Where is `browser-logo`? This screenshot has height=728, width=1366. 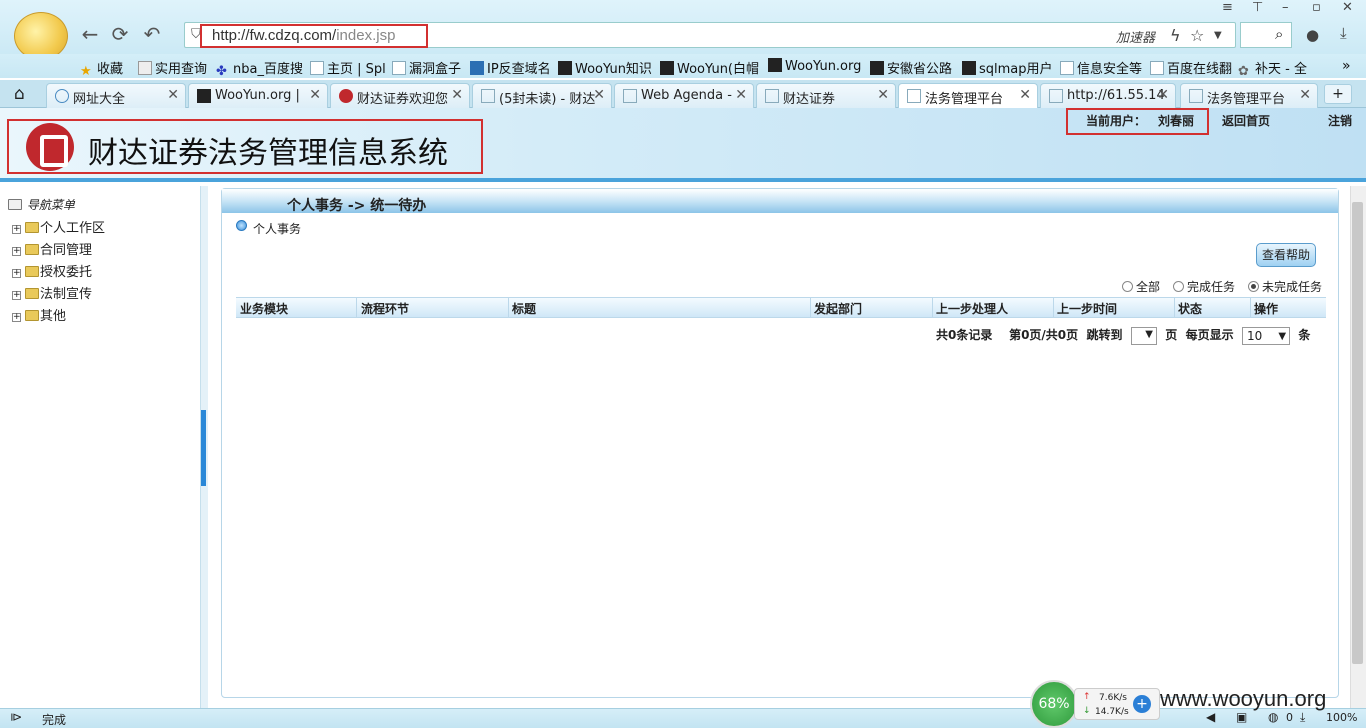 browser-logo is located at coordinates (41, 36).